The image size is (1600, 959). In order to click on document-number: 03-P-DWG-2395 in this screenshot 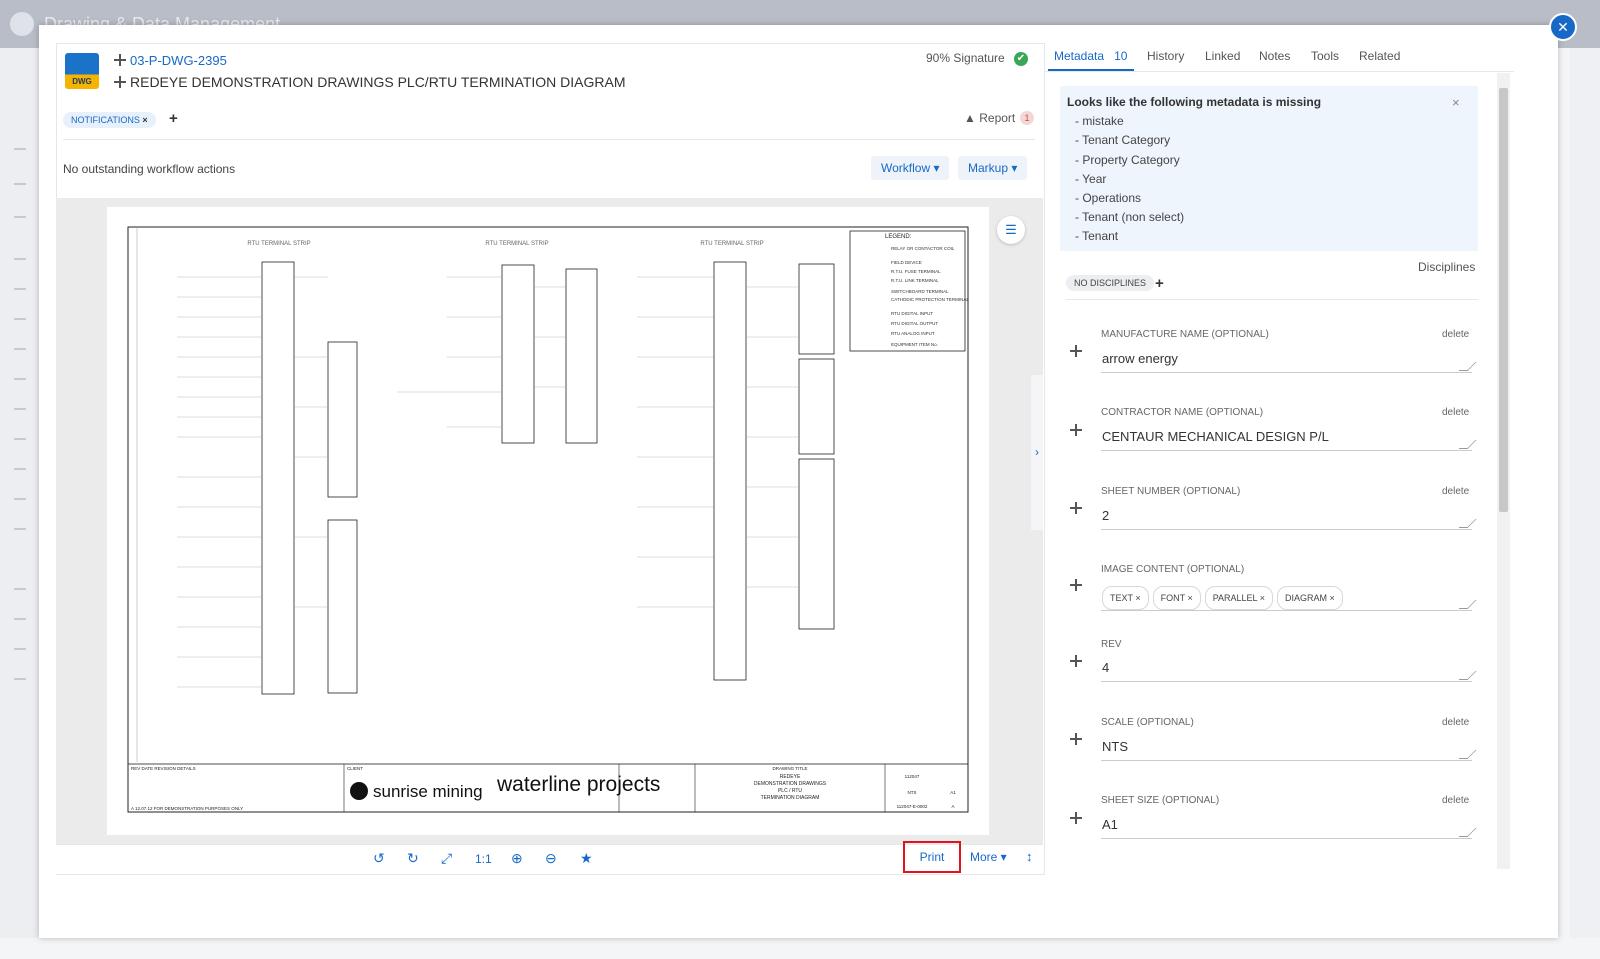, I will do `click(170, 60)`.